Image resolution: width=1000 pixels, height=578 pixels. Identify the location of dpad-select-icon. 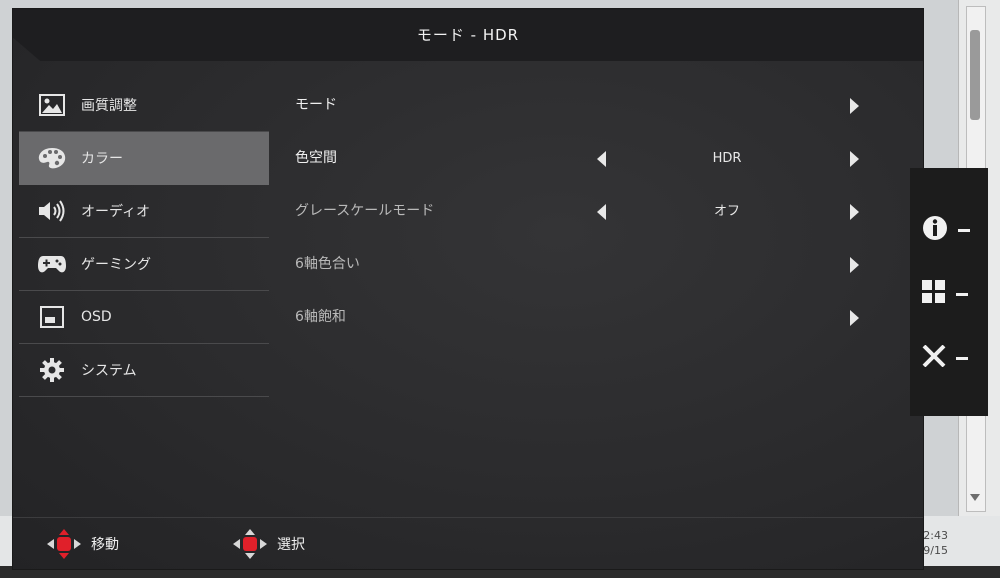
(250, 544).